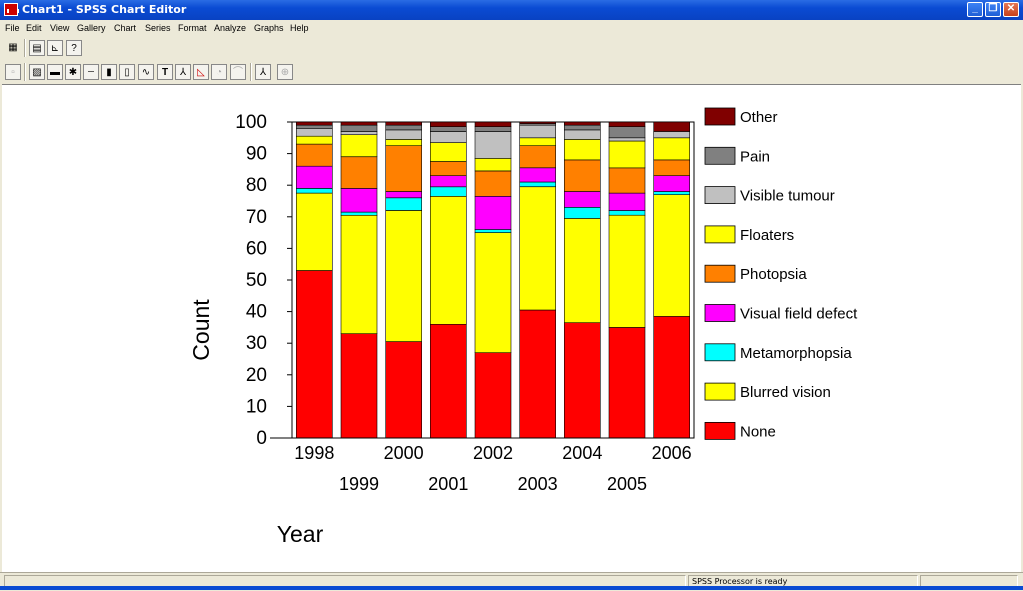 The height and width of the screenshot is (591, 1023). Describe the element at coordinates (263, 72) in the screenshot. I see `spin-icon: ⅄` at that location.